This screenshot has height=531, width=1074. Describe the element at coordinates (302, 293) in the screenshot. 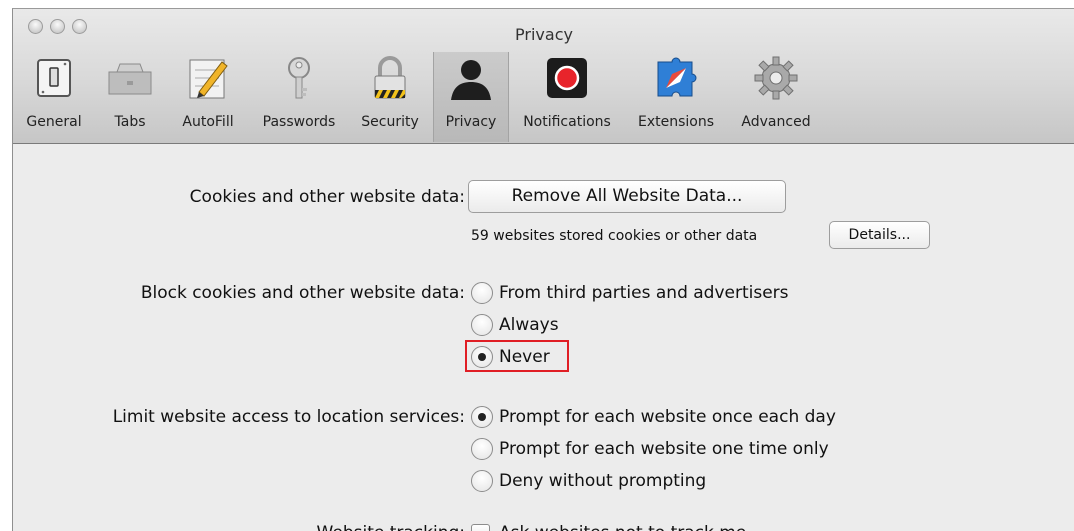

I see `block-cookies-label: Block cookies and other website data:` at that location.